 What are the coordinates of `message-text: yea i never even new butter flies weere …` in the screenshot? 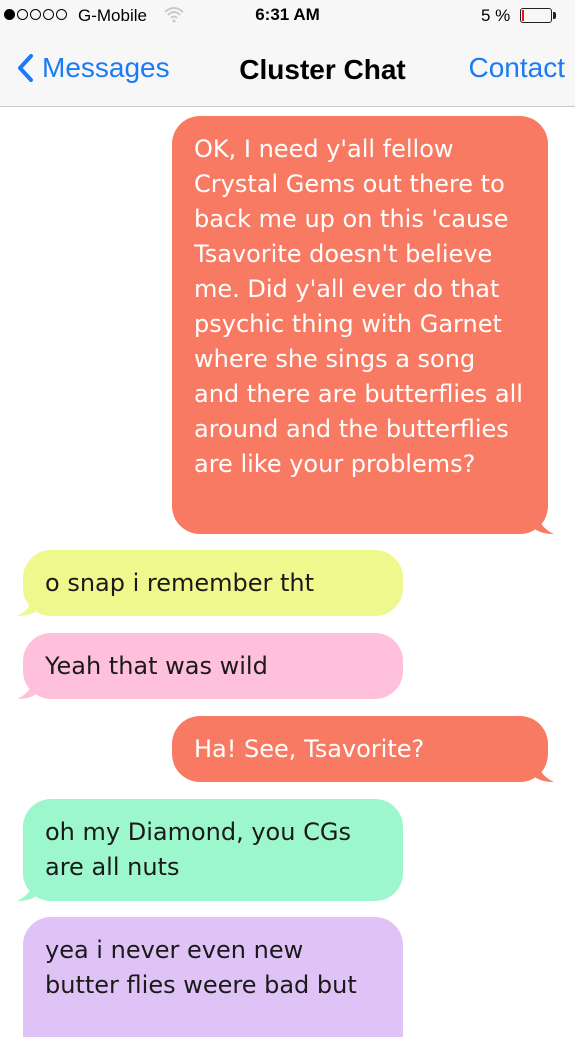 It's located at (201, 967).